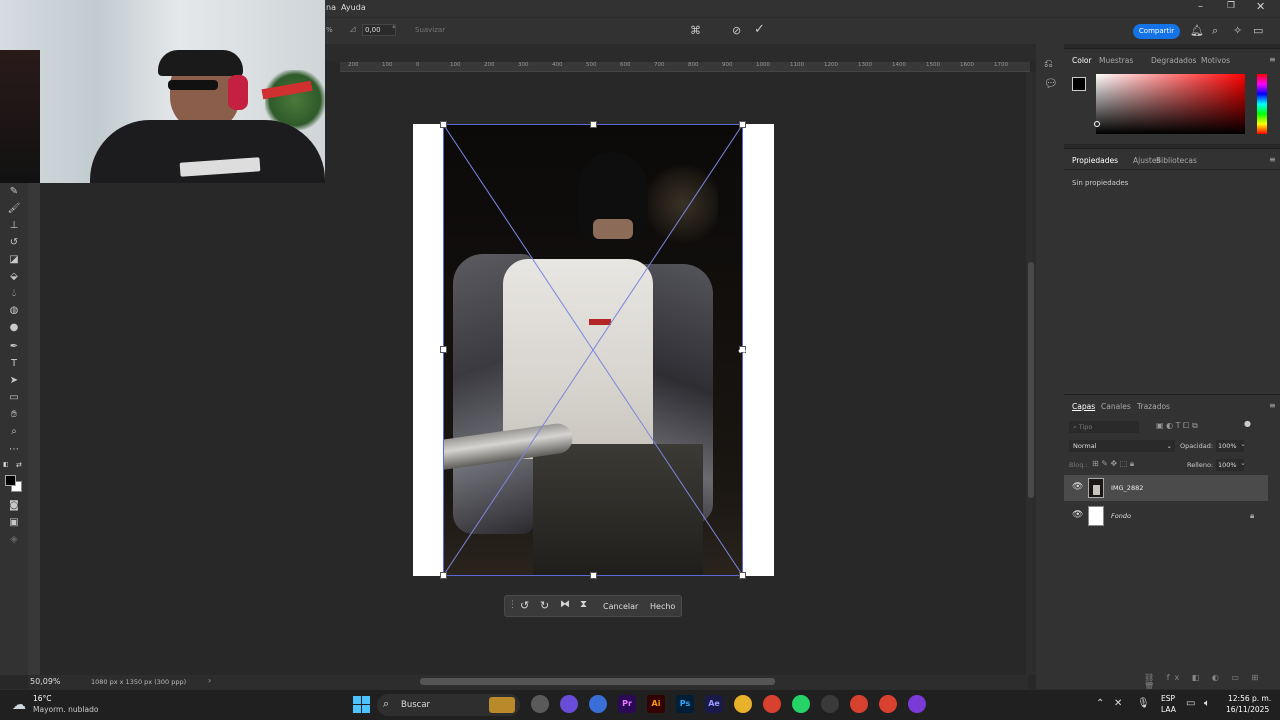 The width and height of the screenshot is (1280, 720). I want to click on cancel-transform-icon: ⊘, so click(736, 30).